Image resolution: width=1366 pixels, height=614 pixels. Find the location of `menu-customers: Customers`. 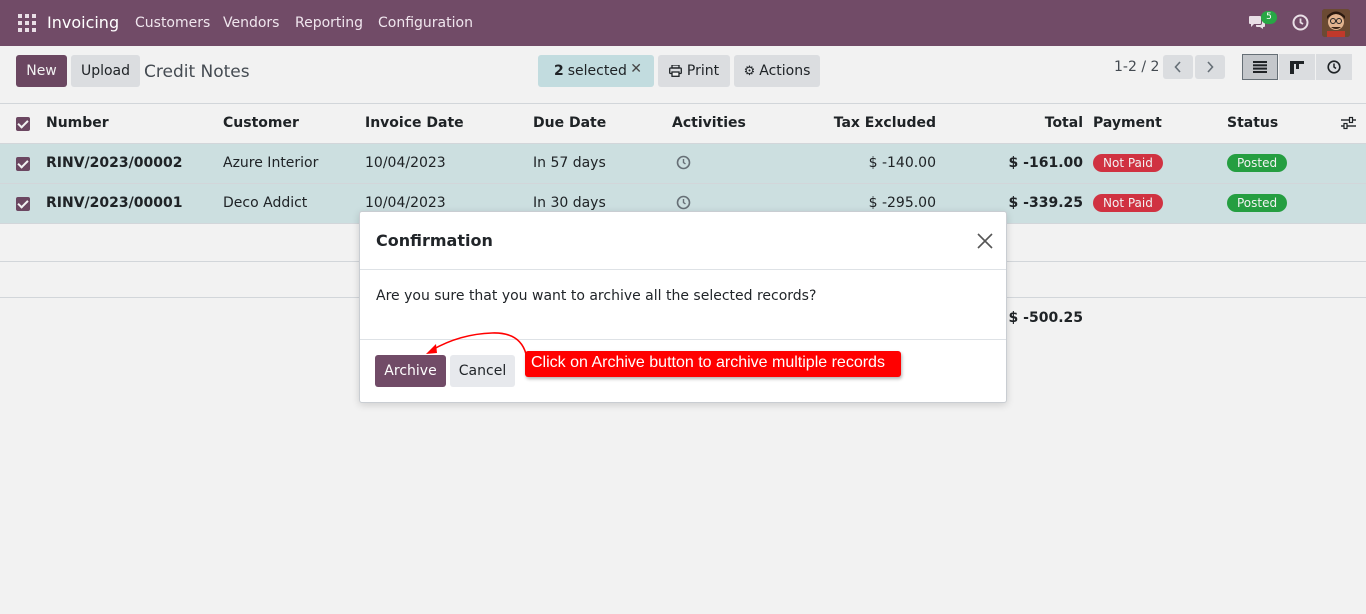

menu-customers: Customers is located at coordinates (172, 23).